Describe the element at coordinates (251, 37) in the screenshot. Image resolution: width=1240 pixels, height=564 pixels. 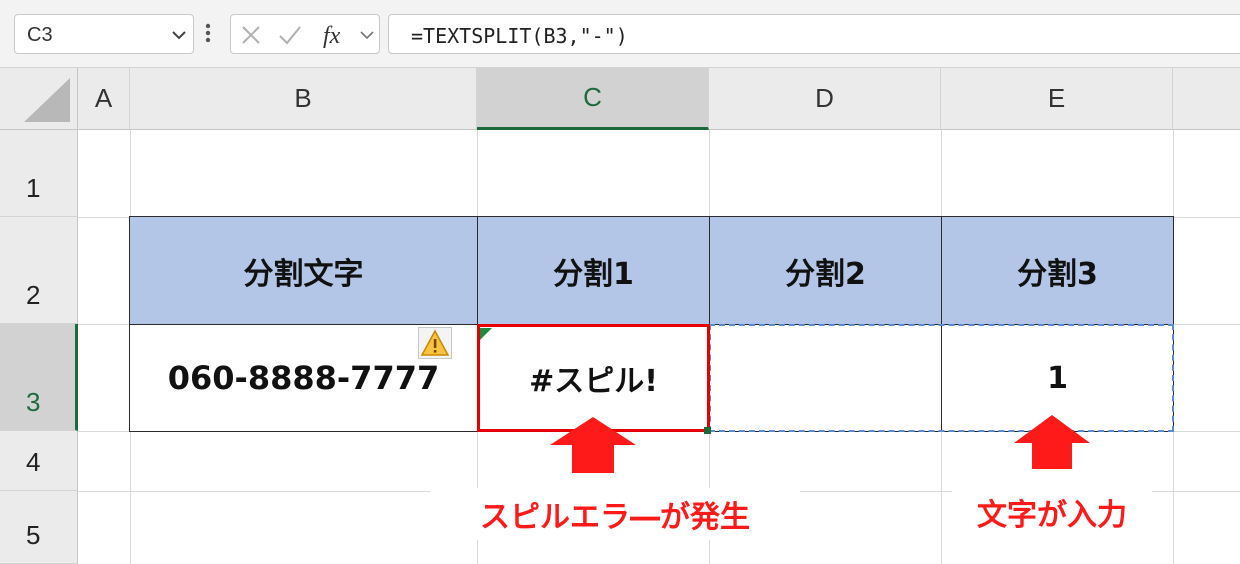
I see `cancel-icon` at that location.